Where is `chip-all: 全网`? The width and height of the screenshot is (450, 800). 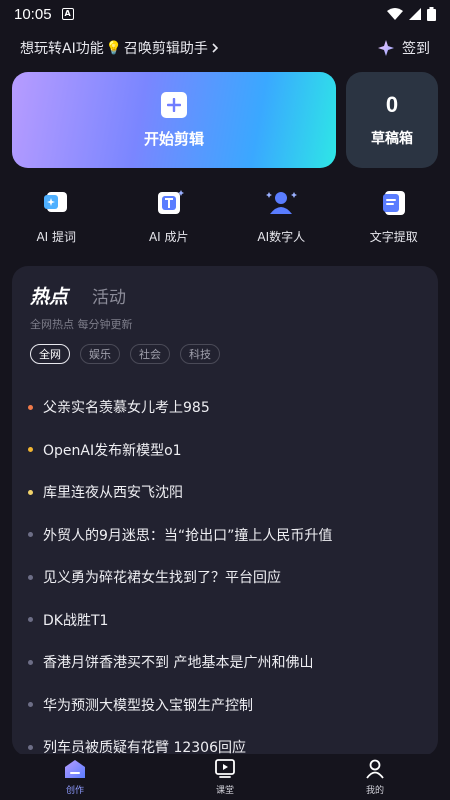 chip-all: 全网 is located at coordinates (50, 354).